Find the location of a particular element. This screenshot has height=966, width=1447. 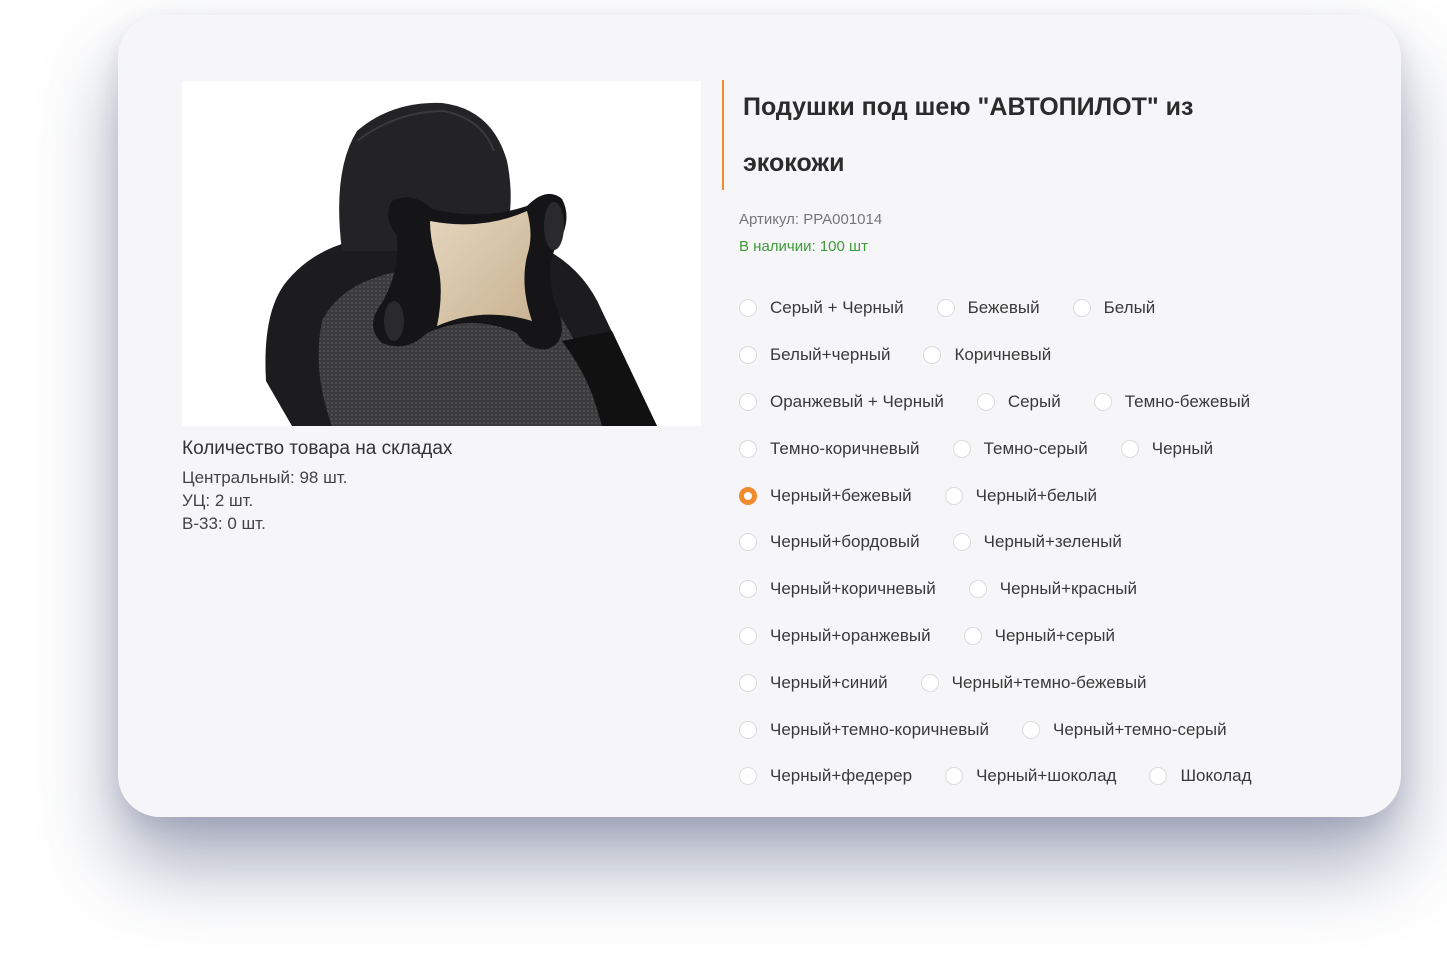

color-option-label: Черный+шоколад is located at coordinates (1046, 776).